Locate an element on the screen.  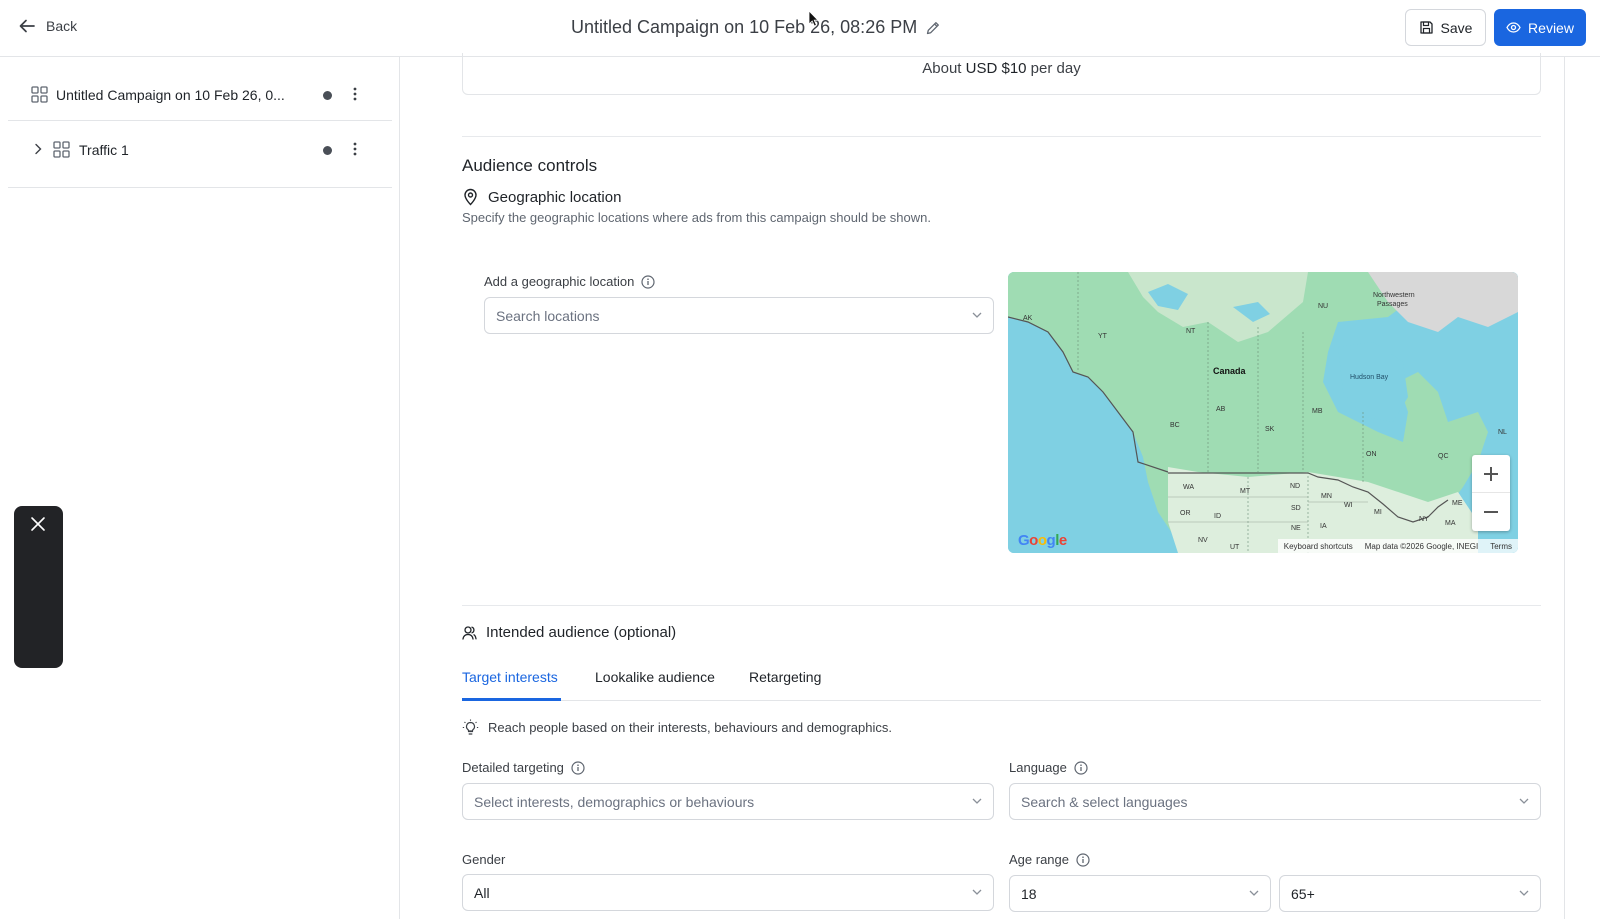
map-label-mi: MI is located at coordinates (1378, 512).